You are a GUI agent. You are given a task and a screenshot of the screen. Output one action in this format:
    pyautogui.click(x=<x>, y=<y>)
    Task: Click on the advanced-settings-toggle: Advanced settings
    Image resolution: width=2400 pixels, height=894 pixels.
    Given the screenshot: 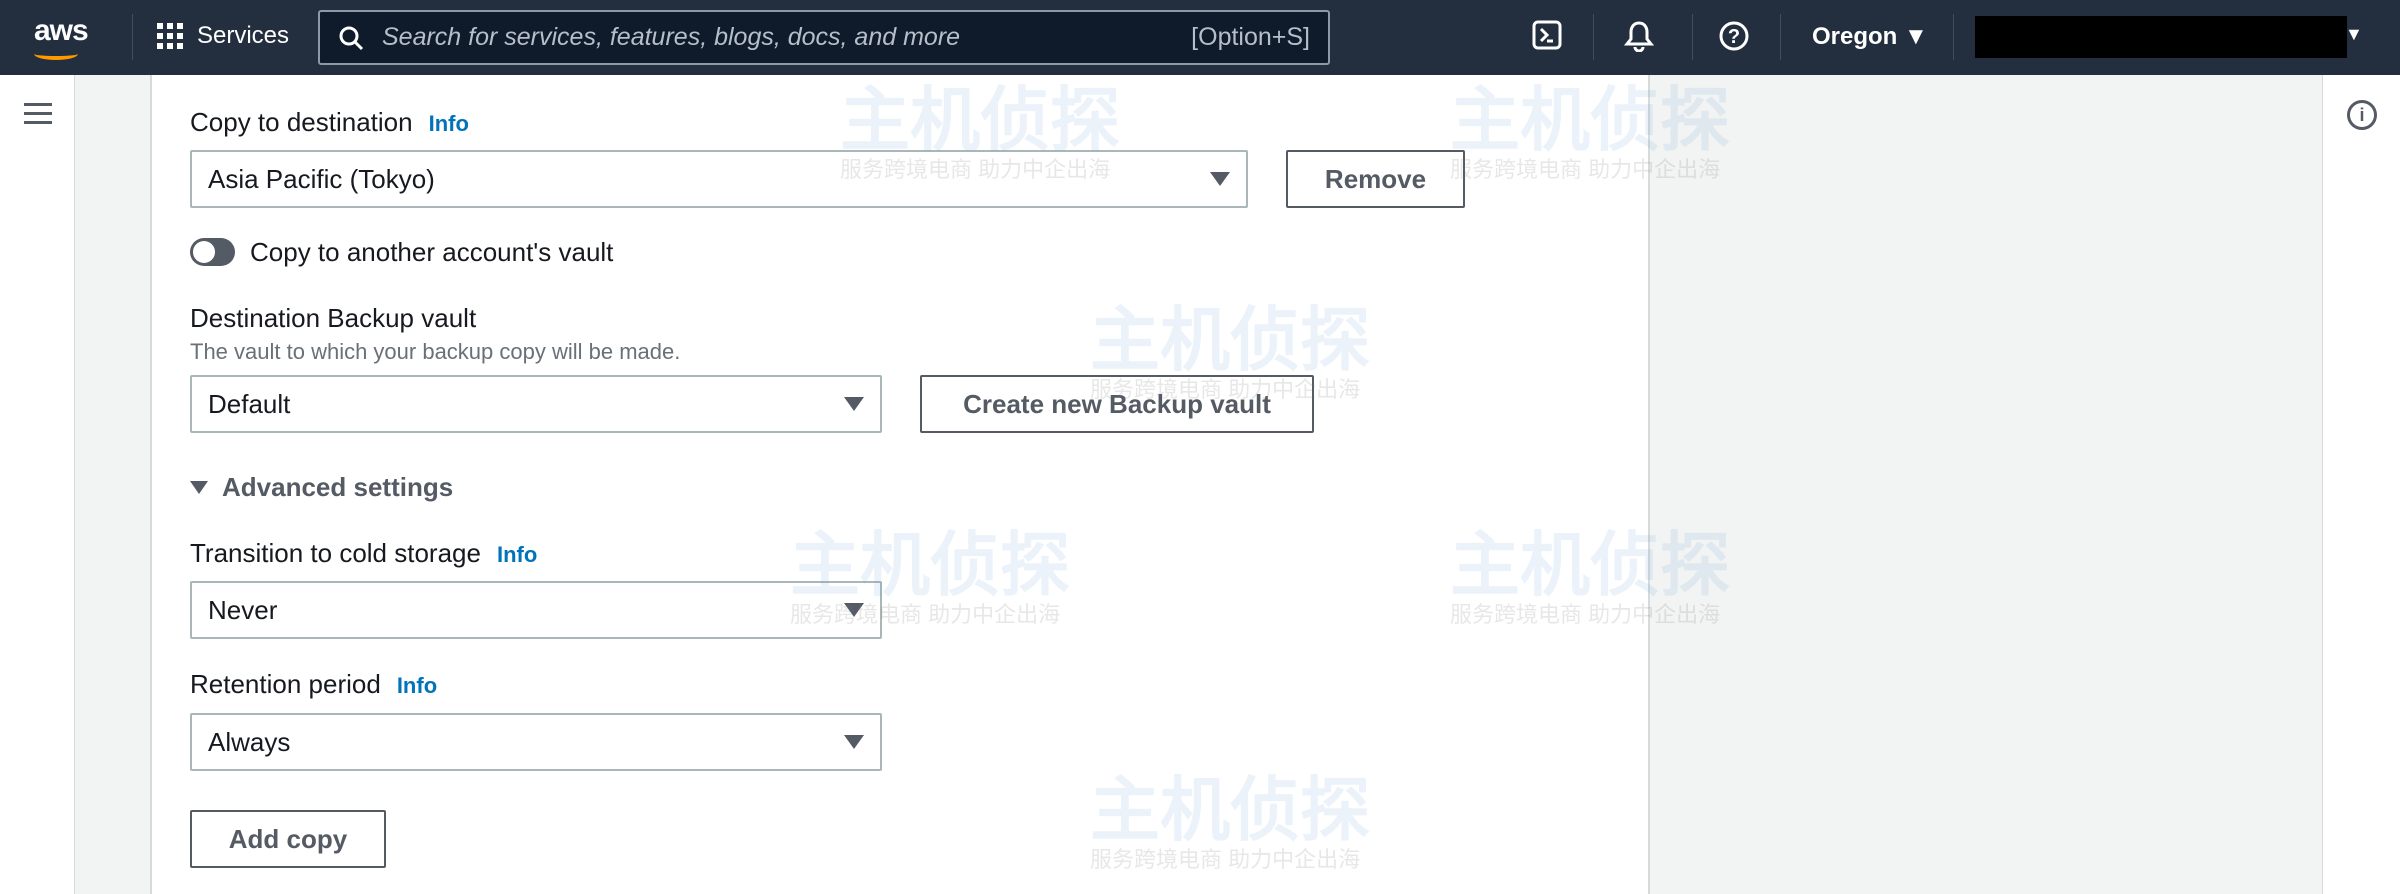 What is the action you would take?
    pyautogui.click(x=321, y=487)
    